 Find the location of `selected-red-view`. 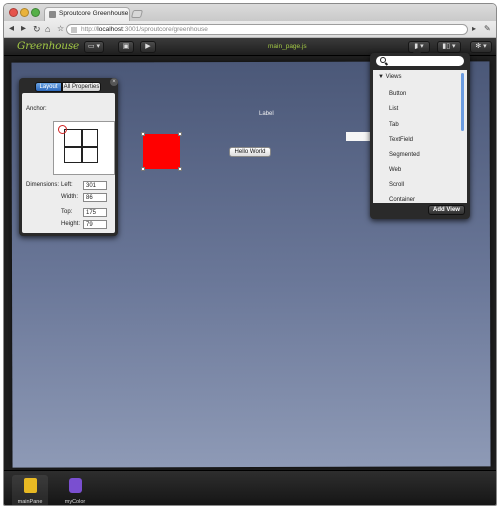

selected-red-view is located at coordinates (161, 151).